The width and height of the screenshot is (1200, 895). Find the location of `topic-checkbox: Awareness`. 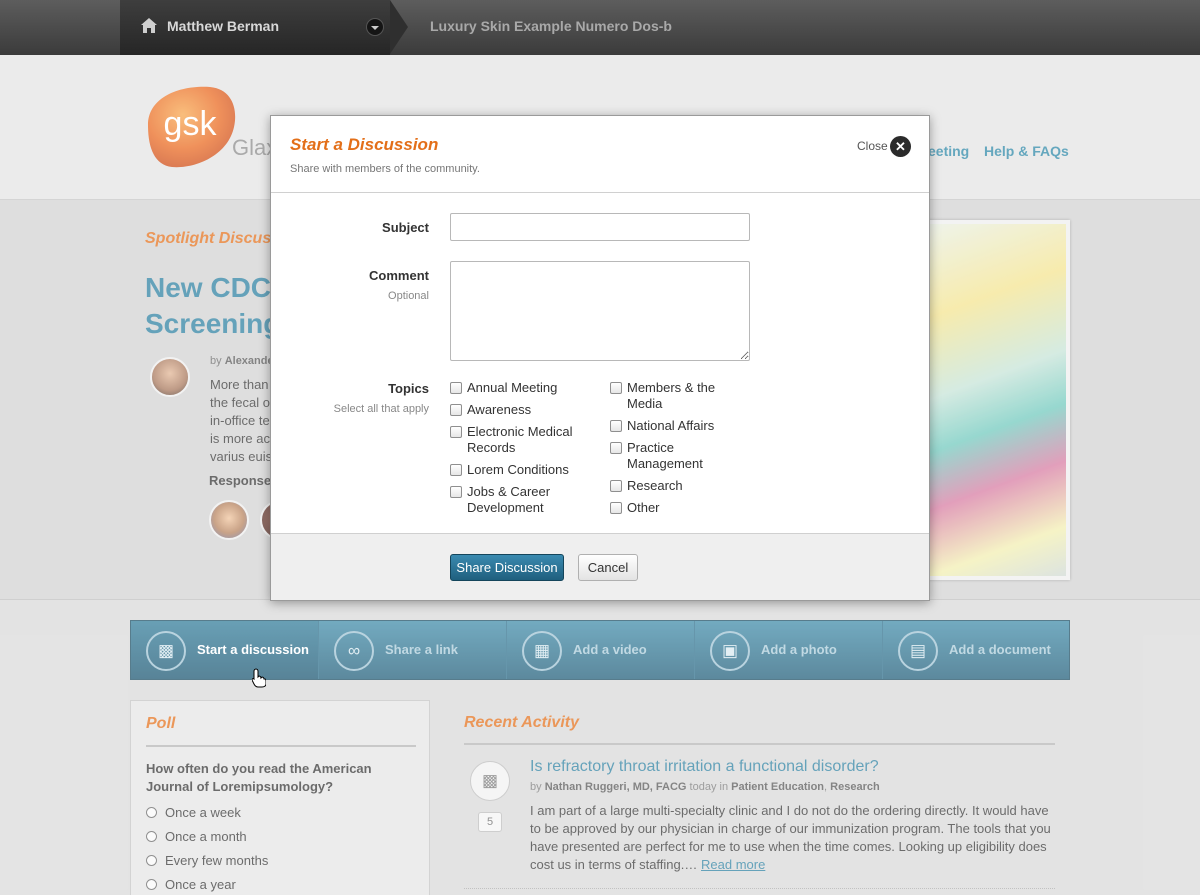

topic-checkbox: Awareness is located at coordinates (520, 410).